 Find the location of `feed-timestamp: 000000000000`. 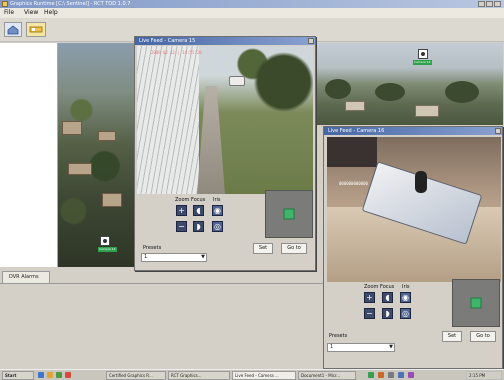

feed-timestamp: 000000000000 is located at coordinates (353, 183).